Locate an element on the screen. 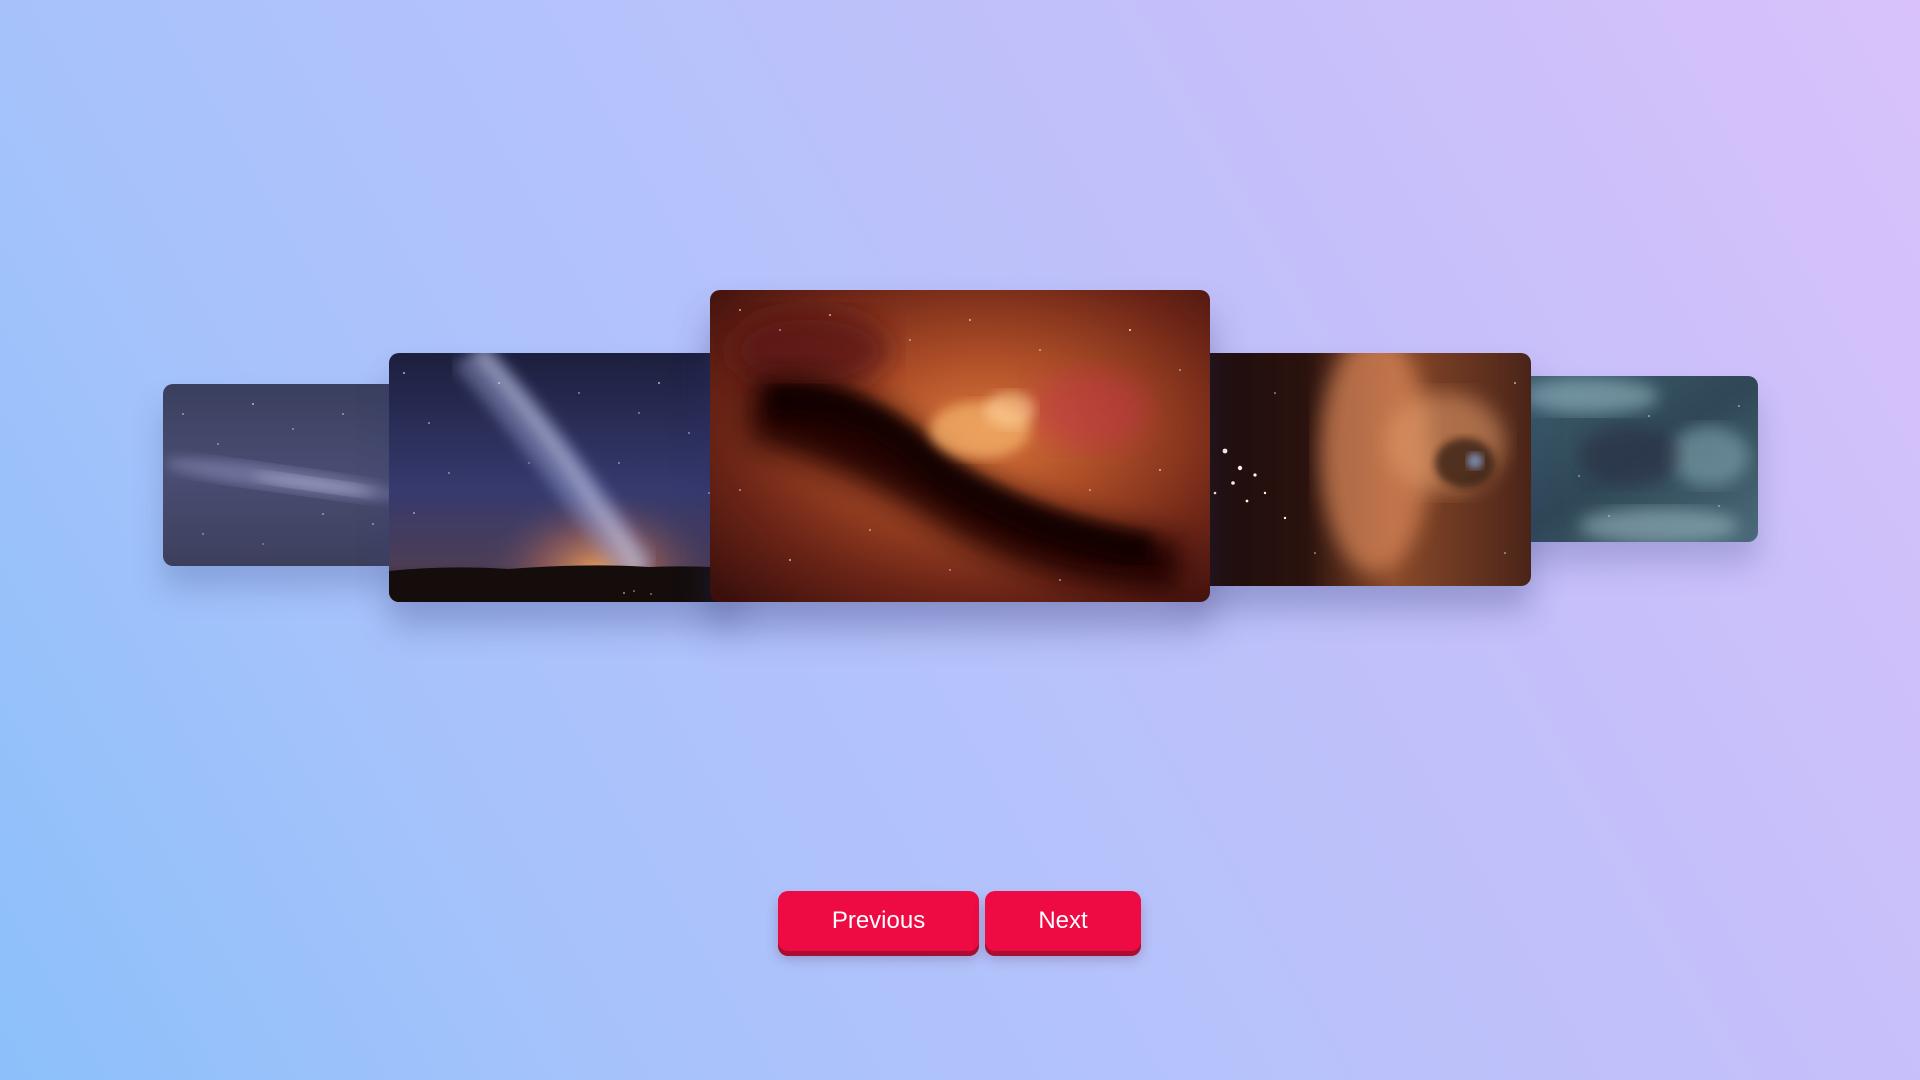  carousel-slide-far-right is located at coordinates (1633, 459).